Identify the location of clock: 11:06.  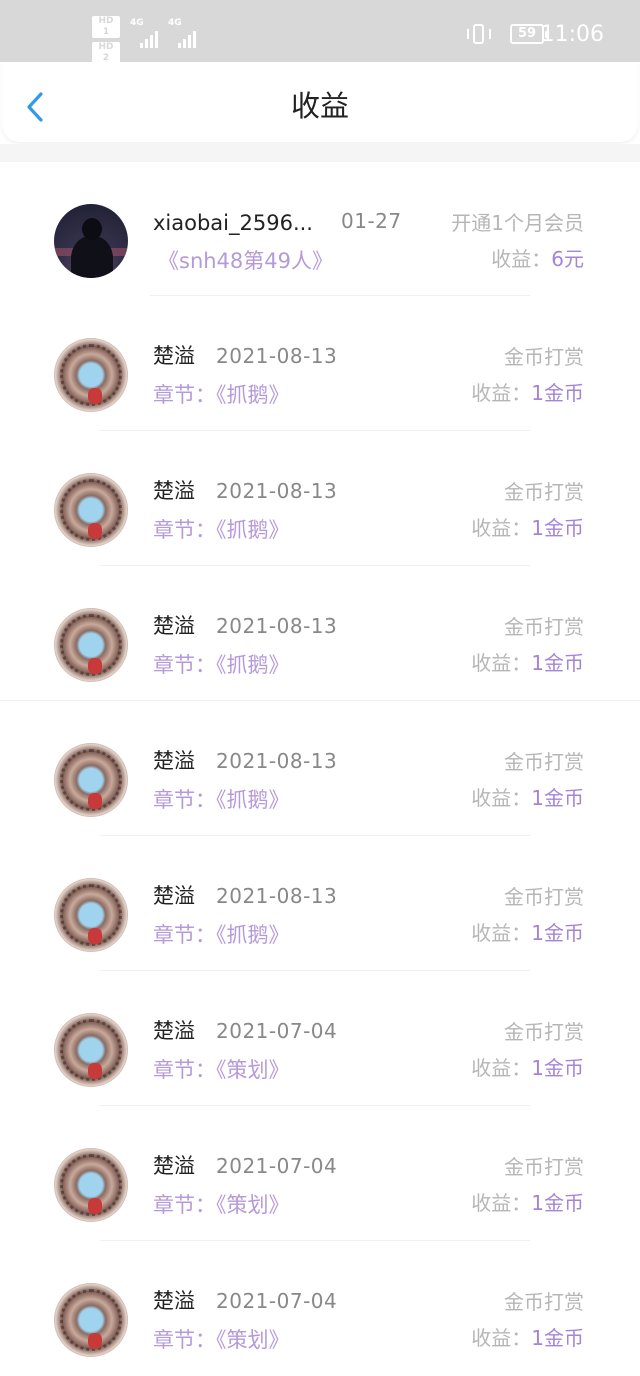
(572, 34).